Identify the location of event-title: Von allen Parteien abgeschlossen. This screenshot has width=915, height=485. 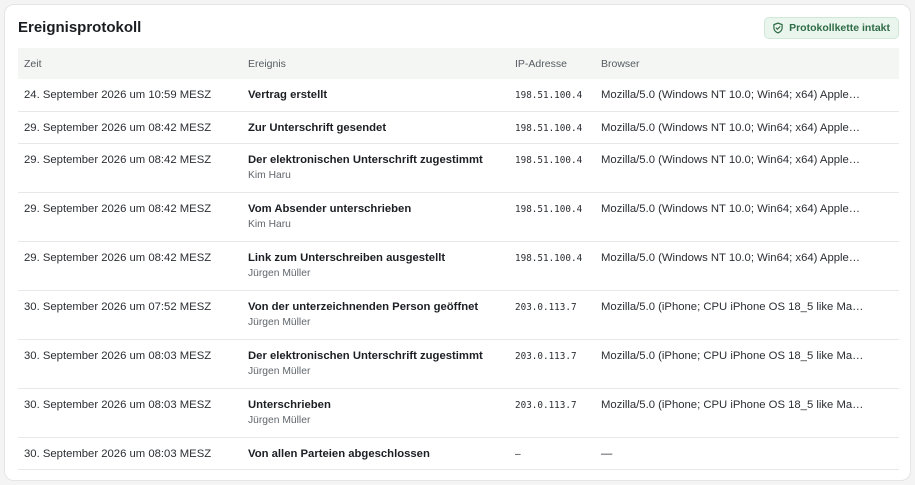
(339, 453).